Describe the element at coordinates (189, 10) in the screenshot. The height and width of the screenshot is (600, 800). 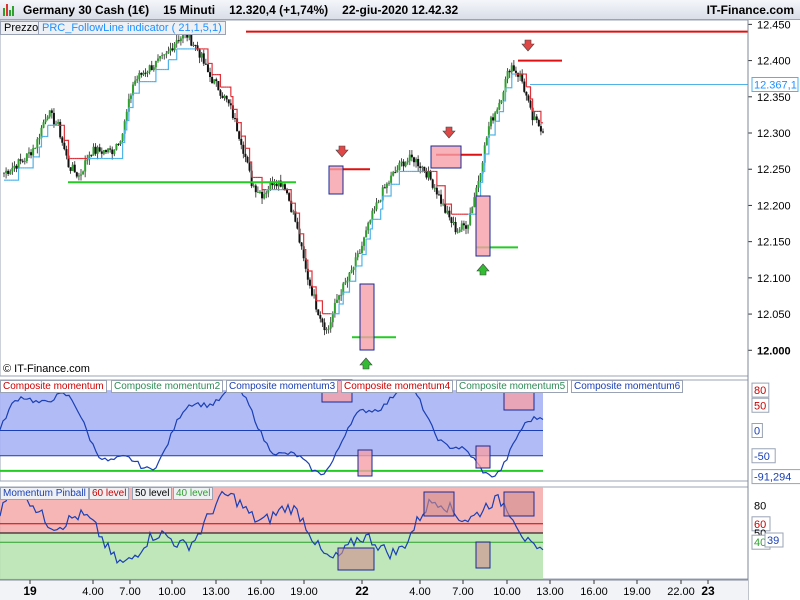
I see `timeframe: 15 Minuti` at that location.